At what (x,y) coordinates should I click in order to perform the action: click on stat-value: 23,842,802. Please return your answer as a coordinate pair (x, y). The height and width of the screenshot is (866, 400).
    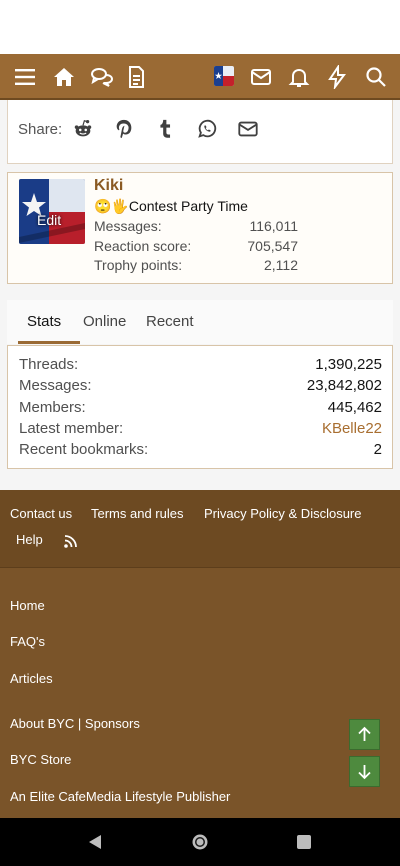
    Looking at the image, I should click on (344, 385).